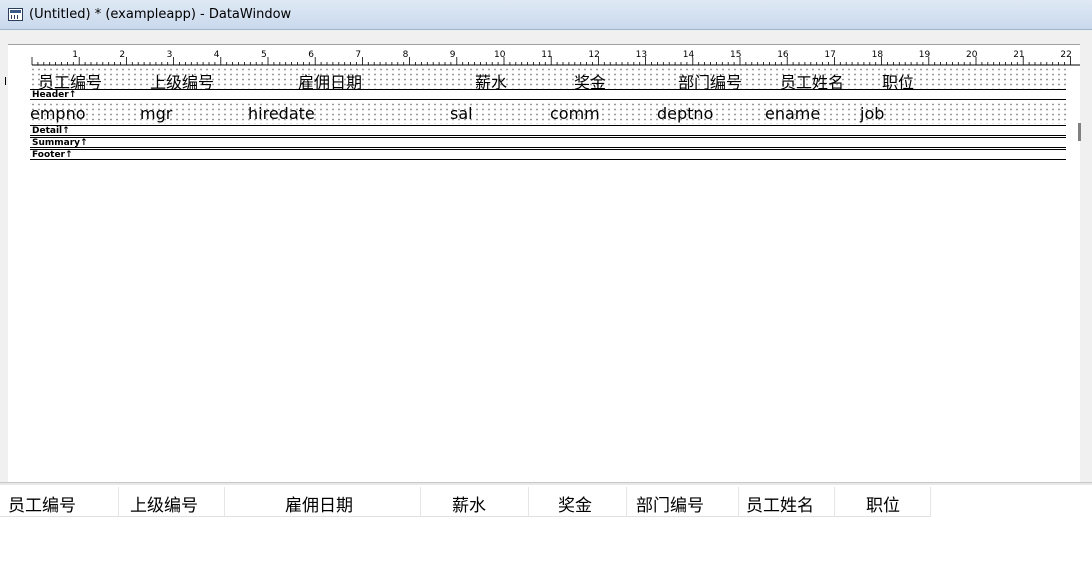 This screenshot has height=566, width=1092. What do you see at coordinates (735, 55) in the screenshot?
I see `ruler-label: 15` at bounding box center [735, 55].